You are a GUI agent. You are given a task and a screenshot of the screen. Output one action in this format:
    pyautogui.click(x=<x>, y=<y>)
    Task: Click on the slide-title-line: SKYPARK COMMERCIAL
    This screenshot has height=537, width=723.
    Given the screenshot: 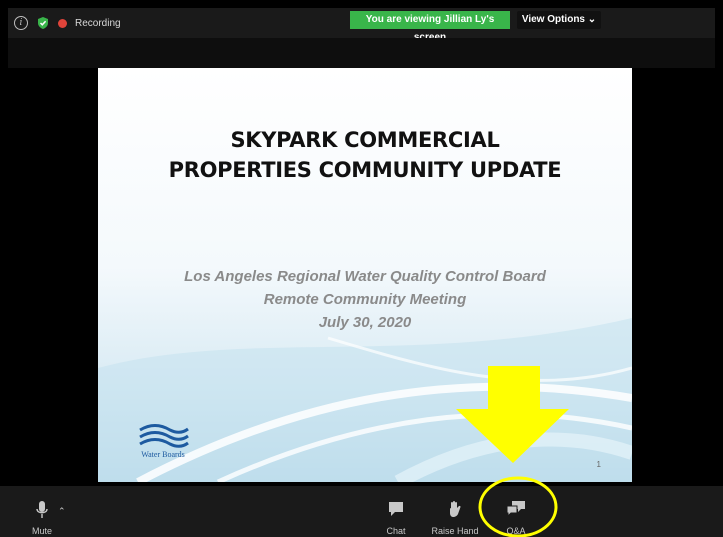 What is the action you would take?
    pyautogui.click(x=365, y=140)
    